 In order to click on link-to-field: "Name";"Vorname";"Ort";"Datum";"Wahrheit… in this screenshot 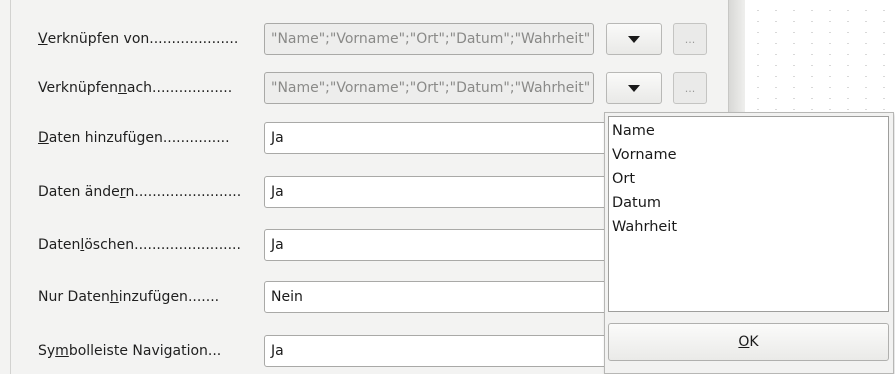, I will do `click(429, 88)`.